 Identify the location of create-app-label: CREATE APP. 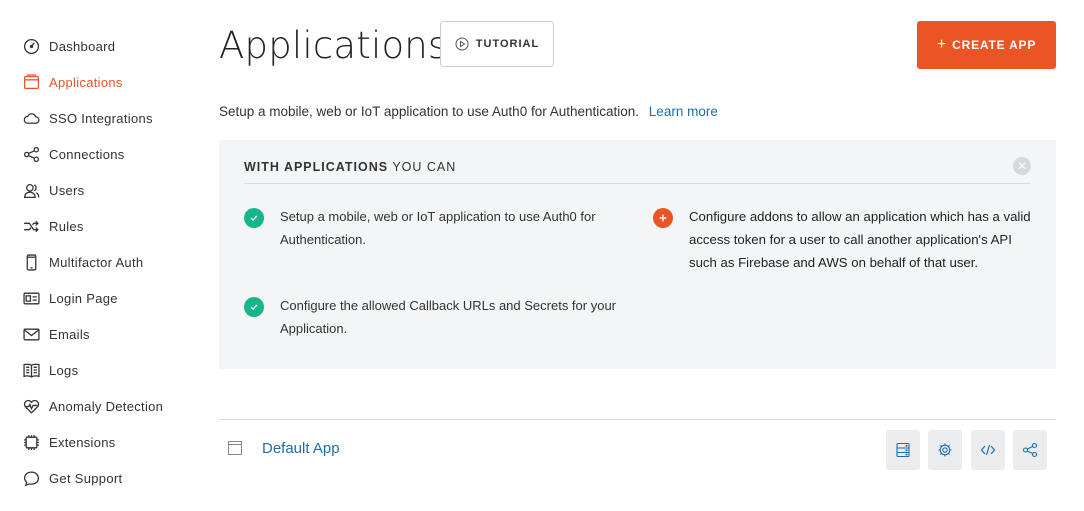
(994, 45).